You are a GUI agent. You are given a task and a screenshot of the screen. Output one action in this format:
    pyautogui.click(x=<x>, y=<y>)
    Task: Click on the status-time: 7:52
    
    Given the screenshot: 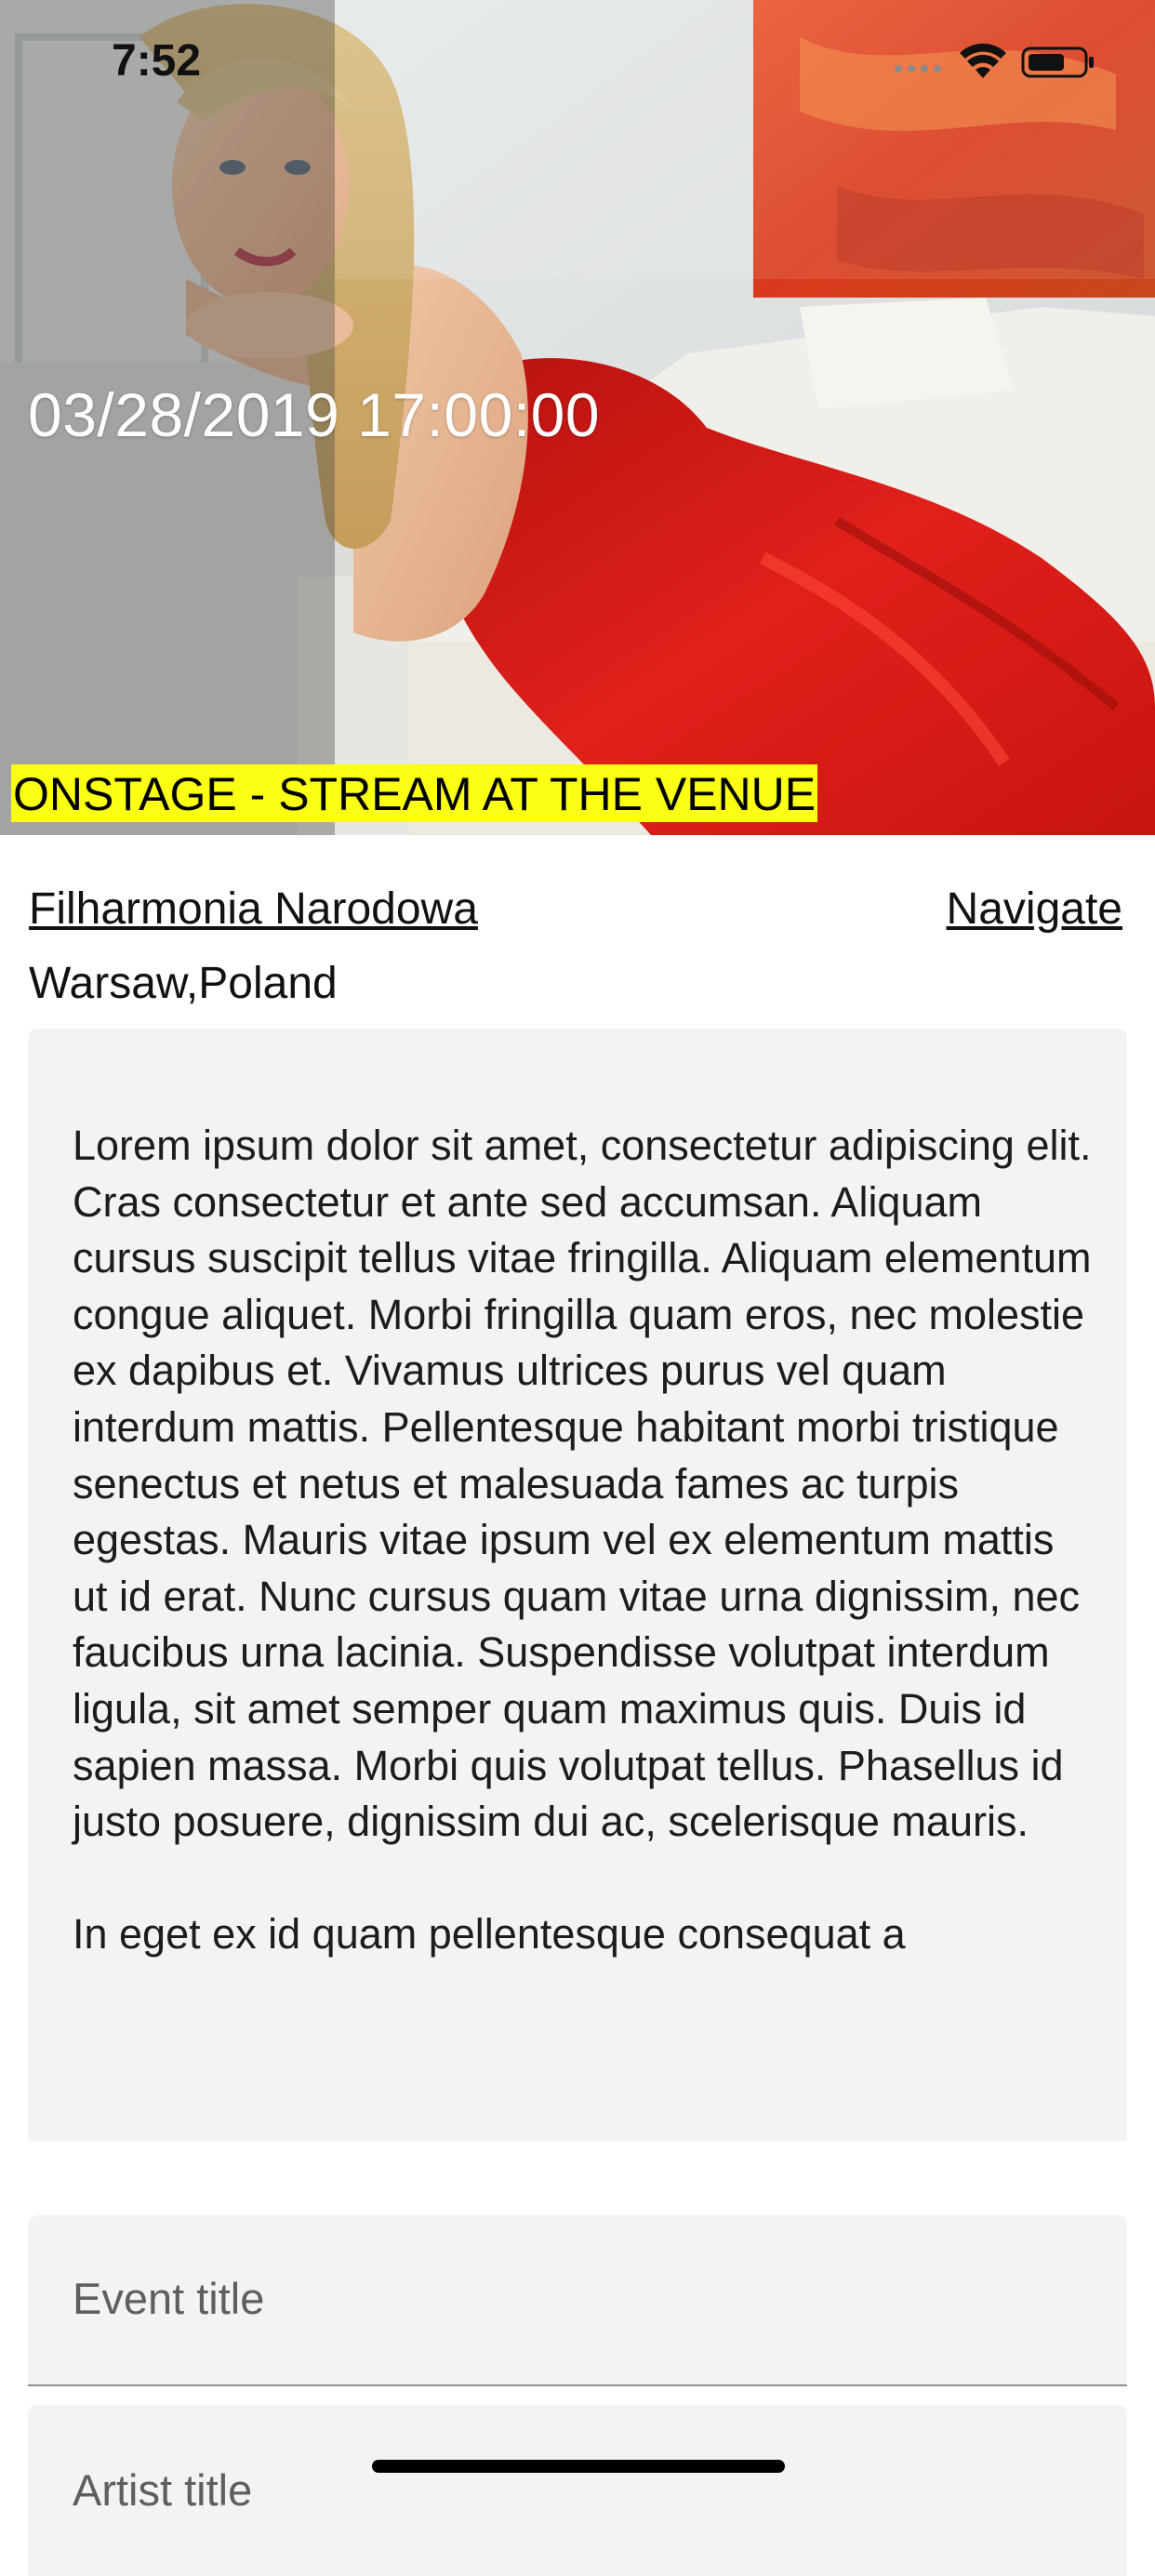 What is the action you would take?
    pyautogui.click(x=157, y=61)
    